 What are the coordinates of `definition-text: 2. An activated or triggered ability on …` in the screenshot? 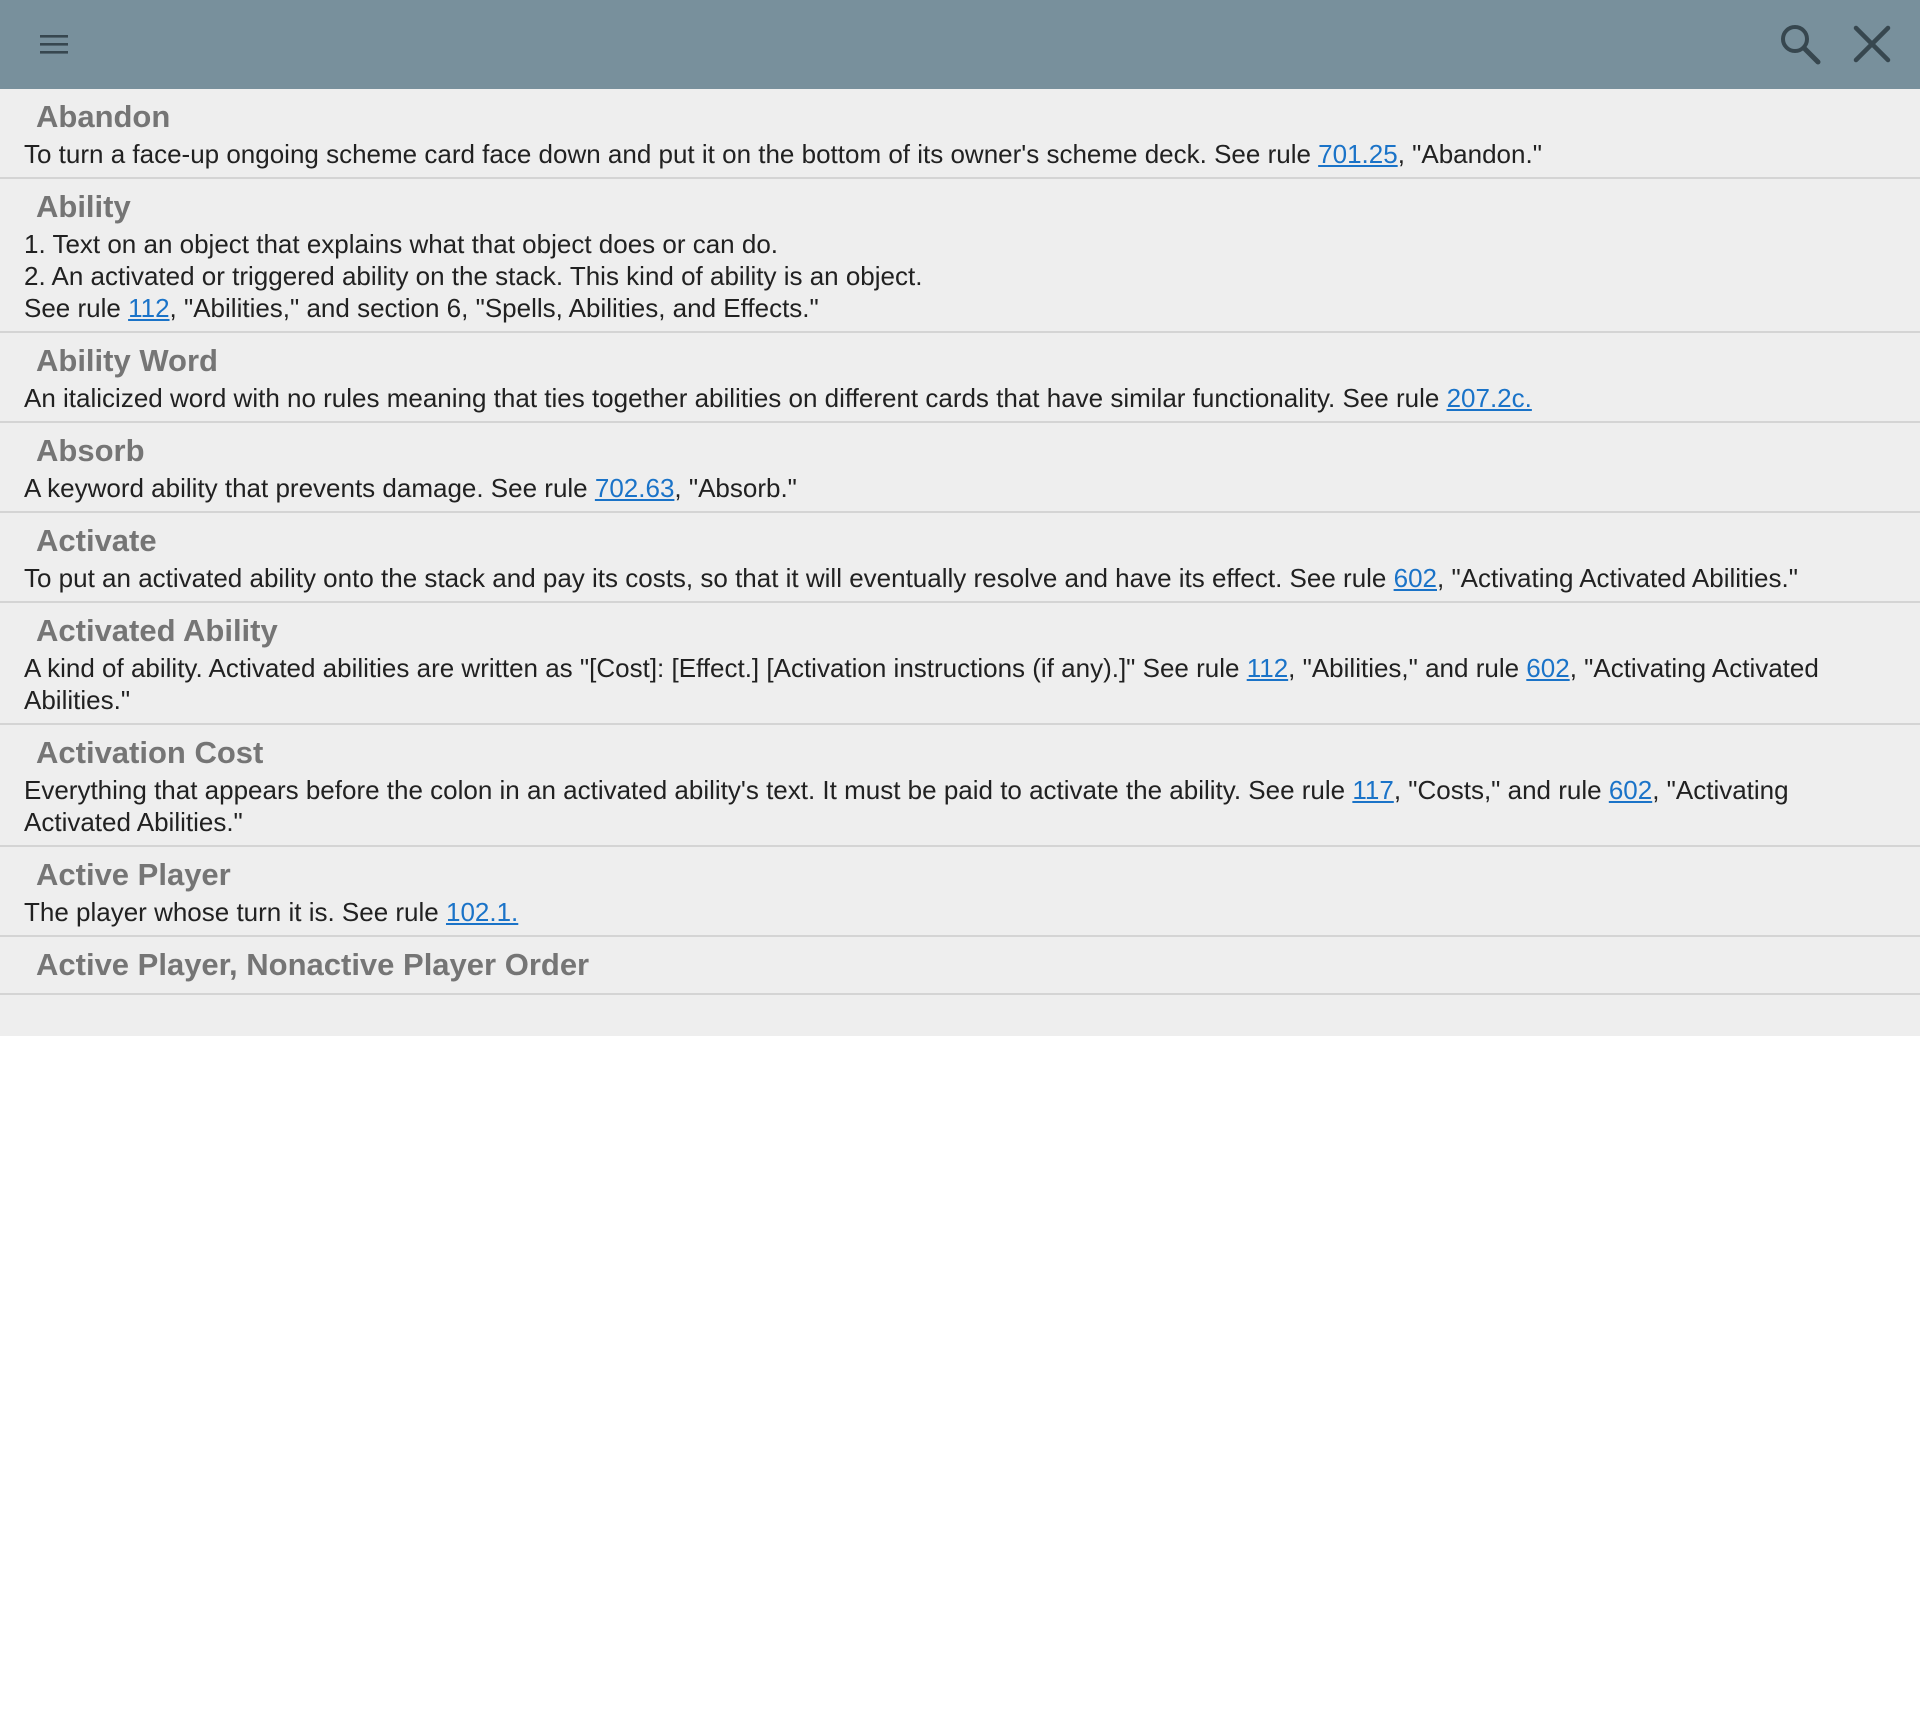 It's located at (473, 276).